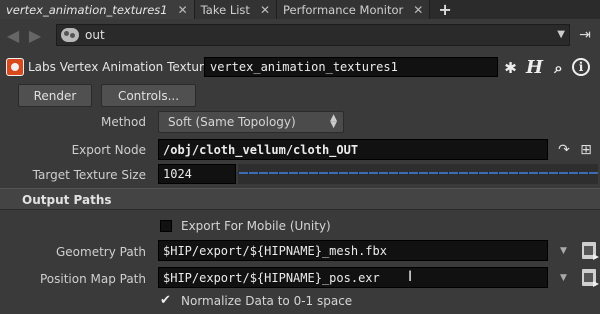  Describe the element at coordinates (70, 35) in the screenshot. I see `output-context-icon` at that location.